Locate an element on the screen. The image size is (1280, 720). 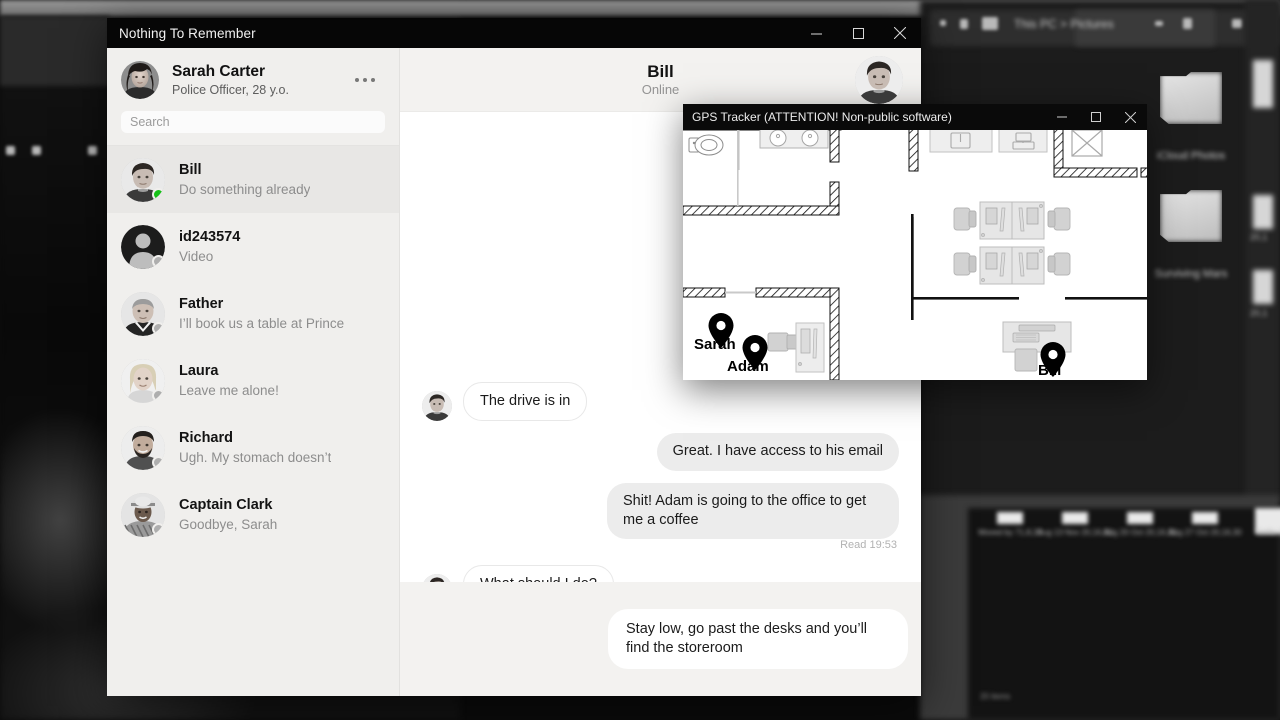
contact-item-captain-clark: Captain Clark Goodbye, Sarah is located at coordinates (253, 514).